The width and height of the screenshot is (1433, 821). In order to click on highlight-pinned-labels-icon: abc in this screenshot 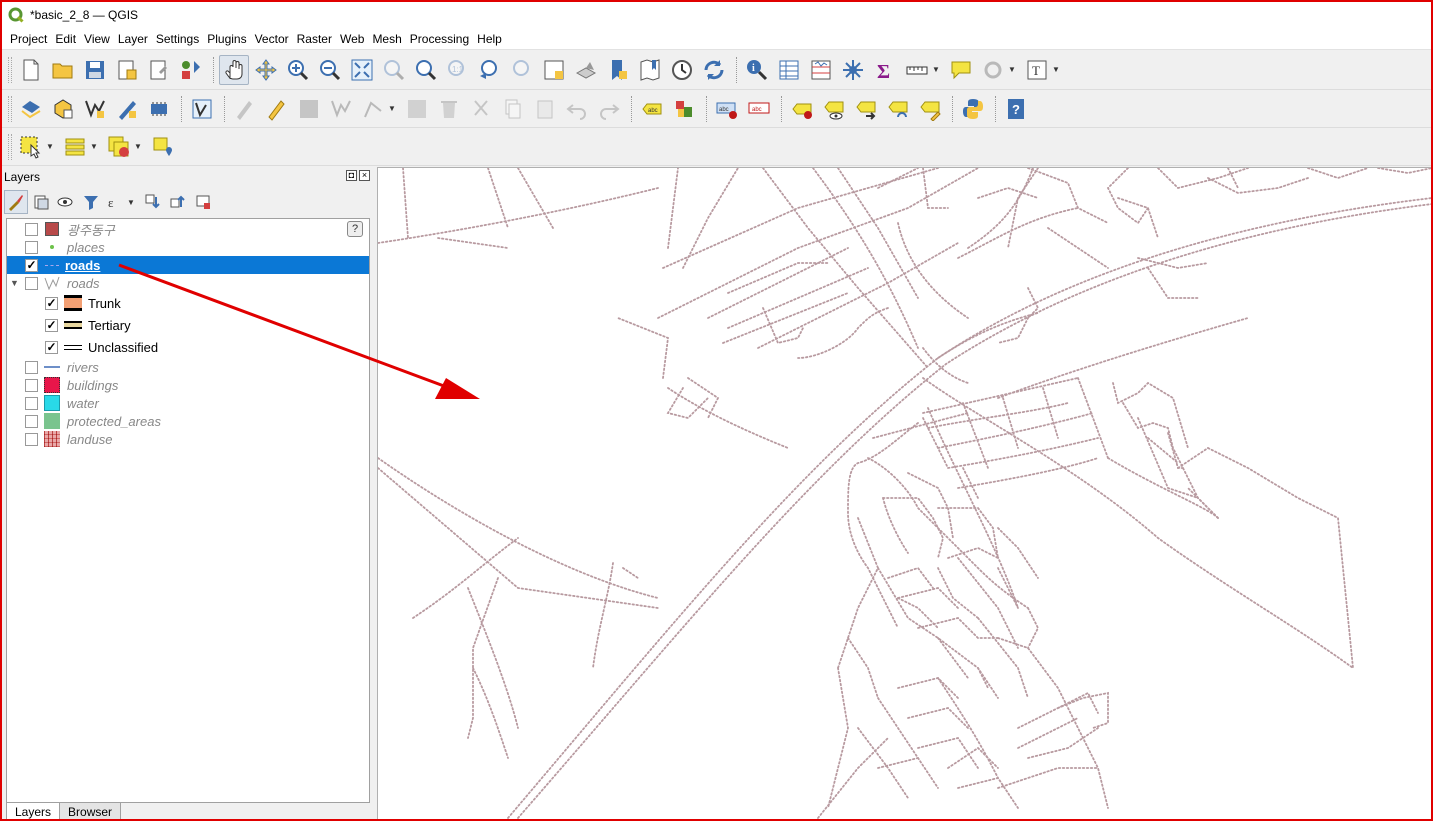, I will do `click(727, 109)`.